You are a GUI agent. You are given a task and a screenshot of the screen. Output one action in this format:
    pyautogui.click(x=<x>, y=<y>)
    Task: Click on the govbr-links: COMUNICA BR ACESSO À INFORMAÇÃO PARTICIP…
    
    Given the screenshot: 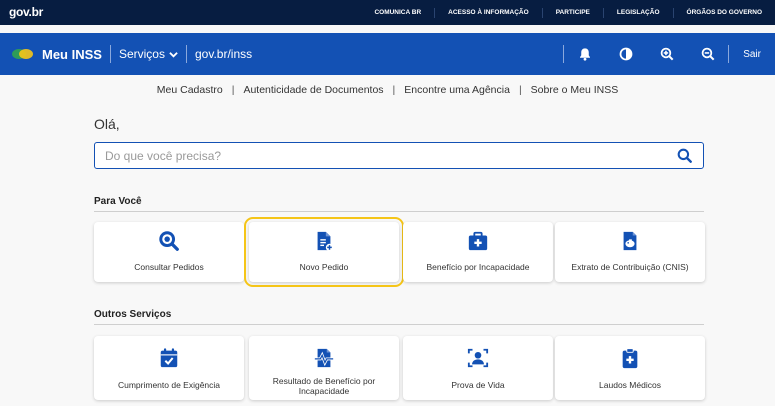 What is the action you would take?
    pyautogui.click(x=568, y=12)
    